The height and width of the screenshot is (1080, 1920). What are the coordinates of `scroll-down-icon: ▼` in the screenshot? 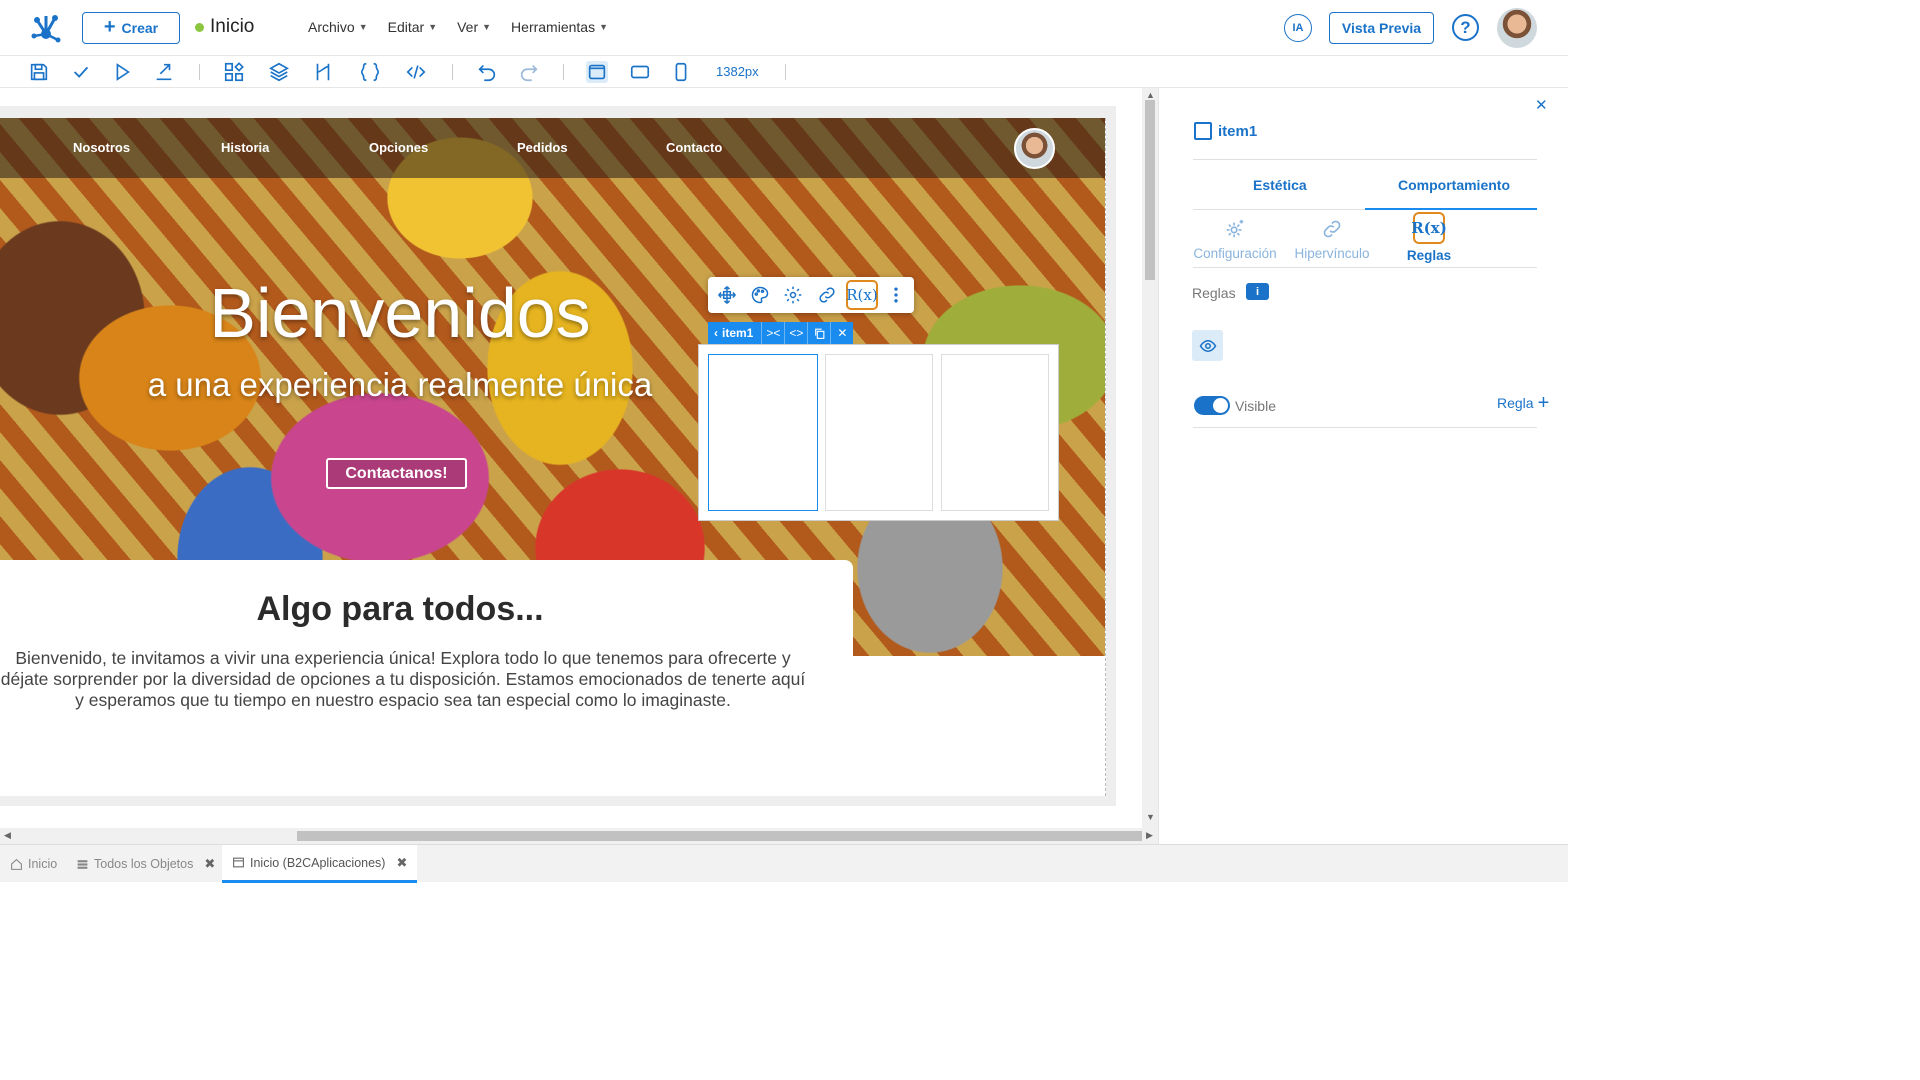 It's located at (1150, 817).